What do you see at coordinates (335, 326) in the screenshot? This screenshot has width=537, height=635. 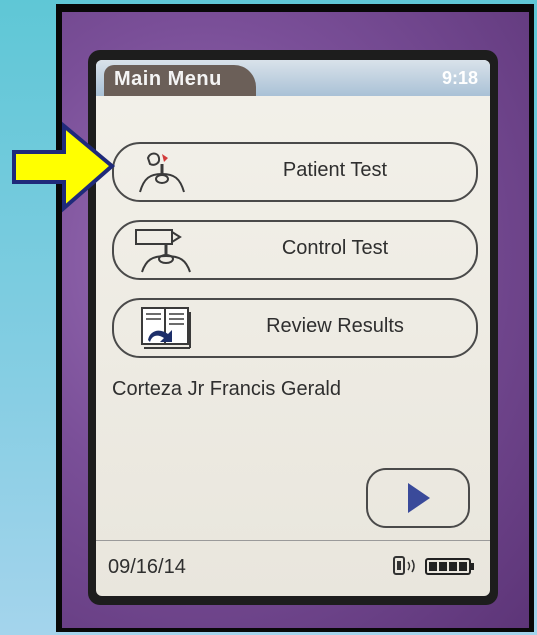 I see `review-results-label: Review Results` at bounding box center [335, 326].